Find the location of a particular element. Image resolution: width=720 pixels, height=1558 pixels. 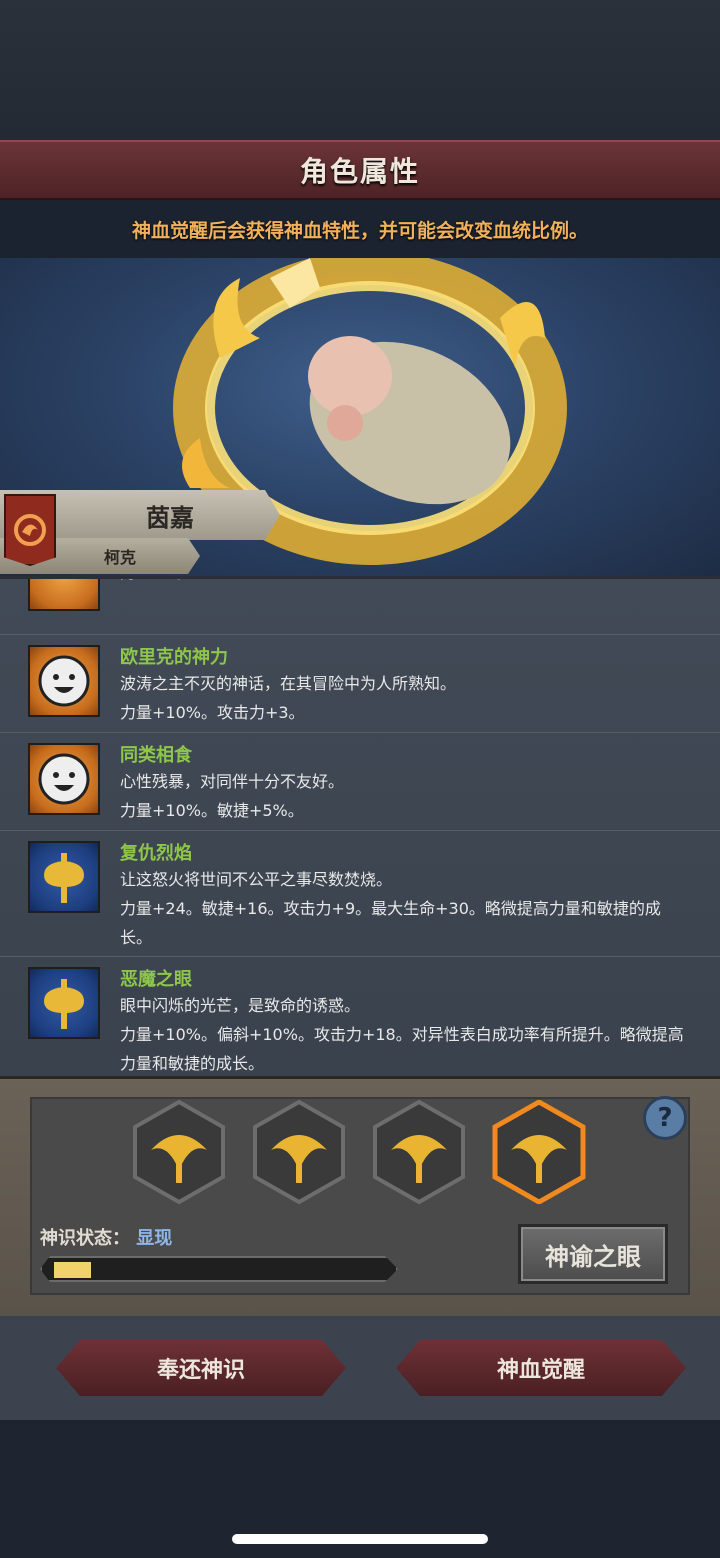

trait-item: 力量+5。 is located at coordinates (360, 607).